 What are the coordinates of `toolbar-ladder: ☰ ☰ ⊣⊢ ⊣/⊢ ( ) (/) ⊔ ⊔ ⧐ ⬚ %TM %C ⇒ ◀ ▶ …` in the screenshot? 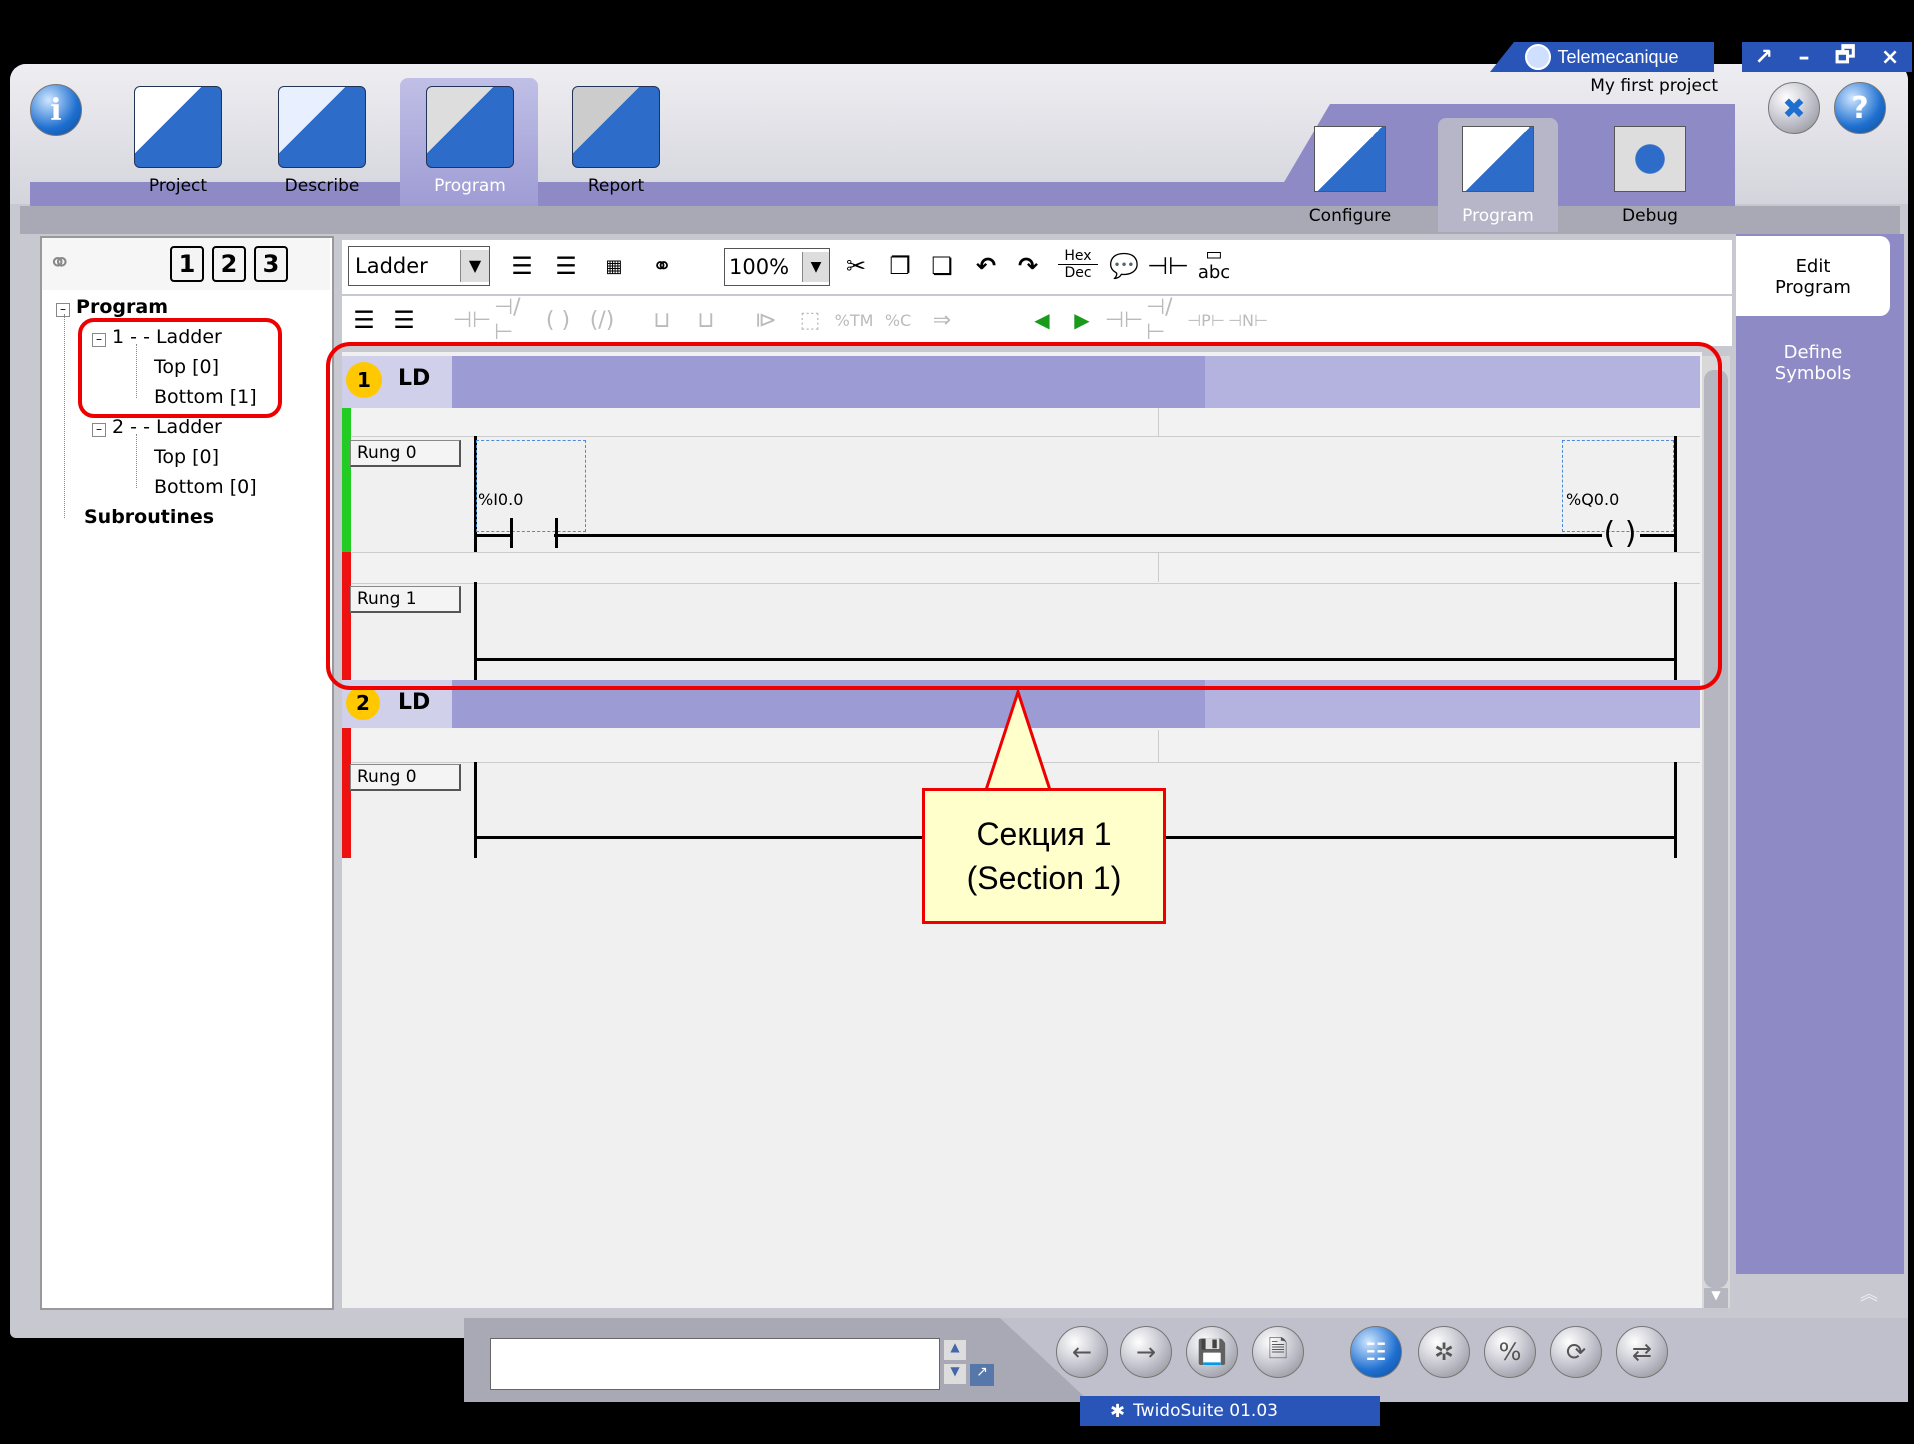 It's located at (1037, 320).